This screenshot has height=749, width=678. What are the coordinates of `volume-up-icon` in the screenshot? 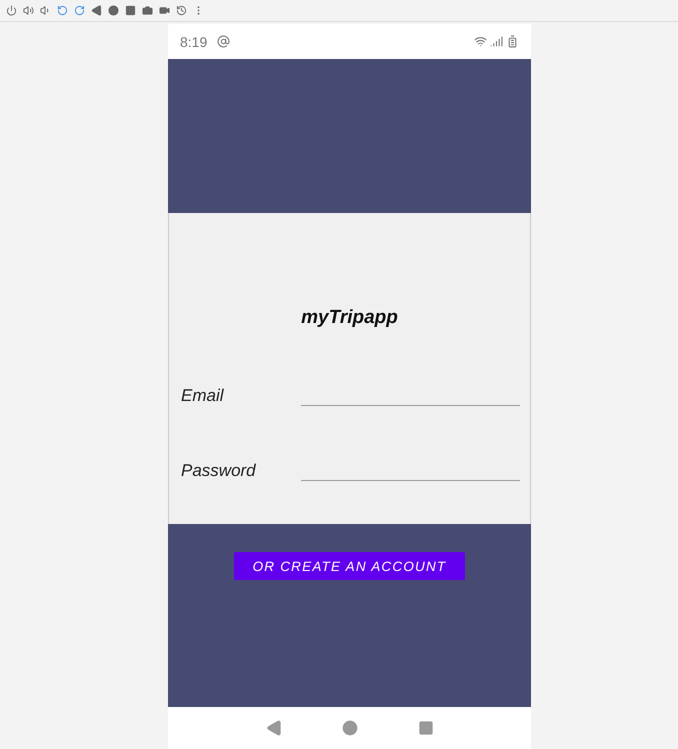 It's located at (28, 10).